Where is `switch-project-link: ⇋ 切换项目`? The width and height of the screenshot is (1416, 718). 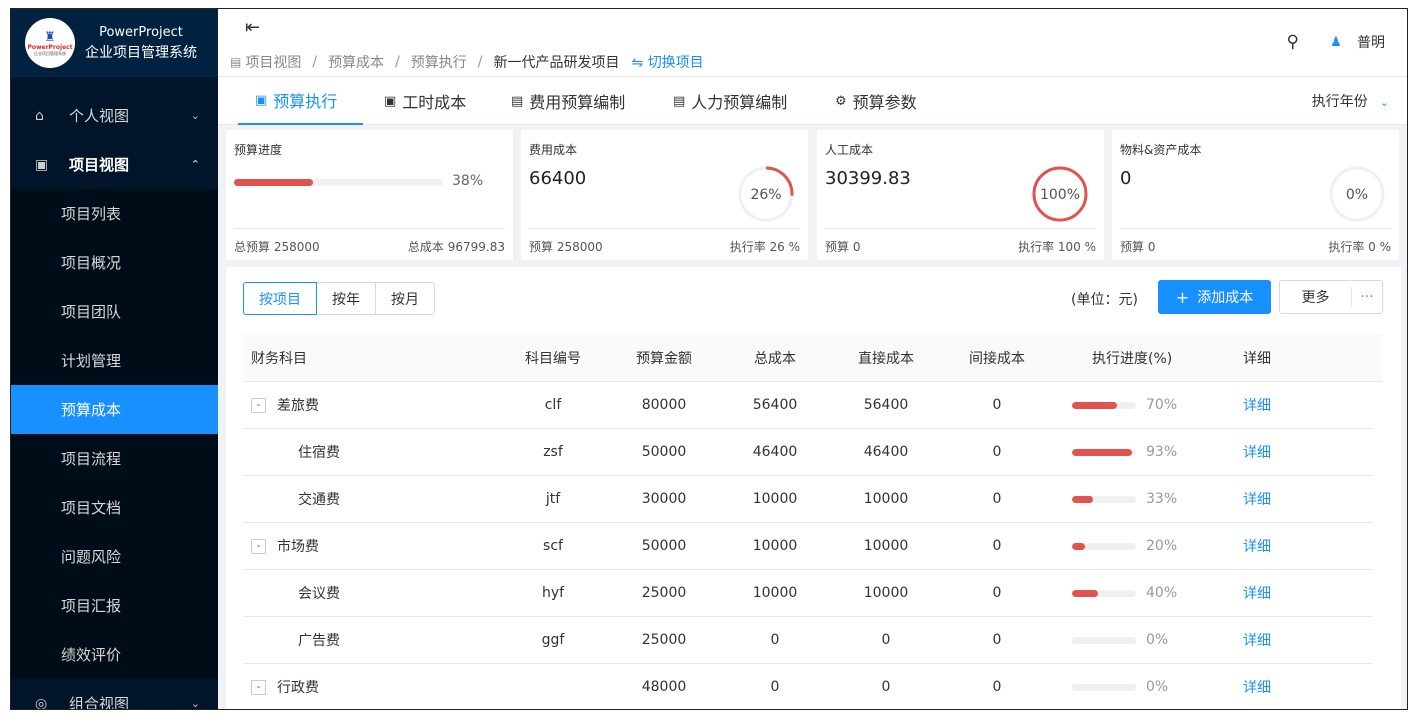 switch-project-link: ⇋ 切换项目 is located at coordinates (668, 62).